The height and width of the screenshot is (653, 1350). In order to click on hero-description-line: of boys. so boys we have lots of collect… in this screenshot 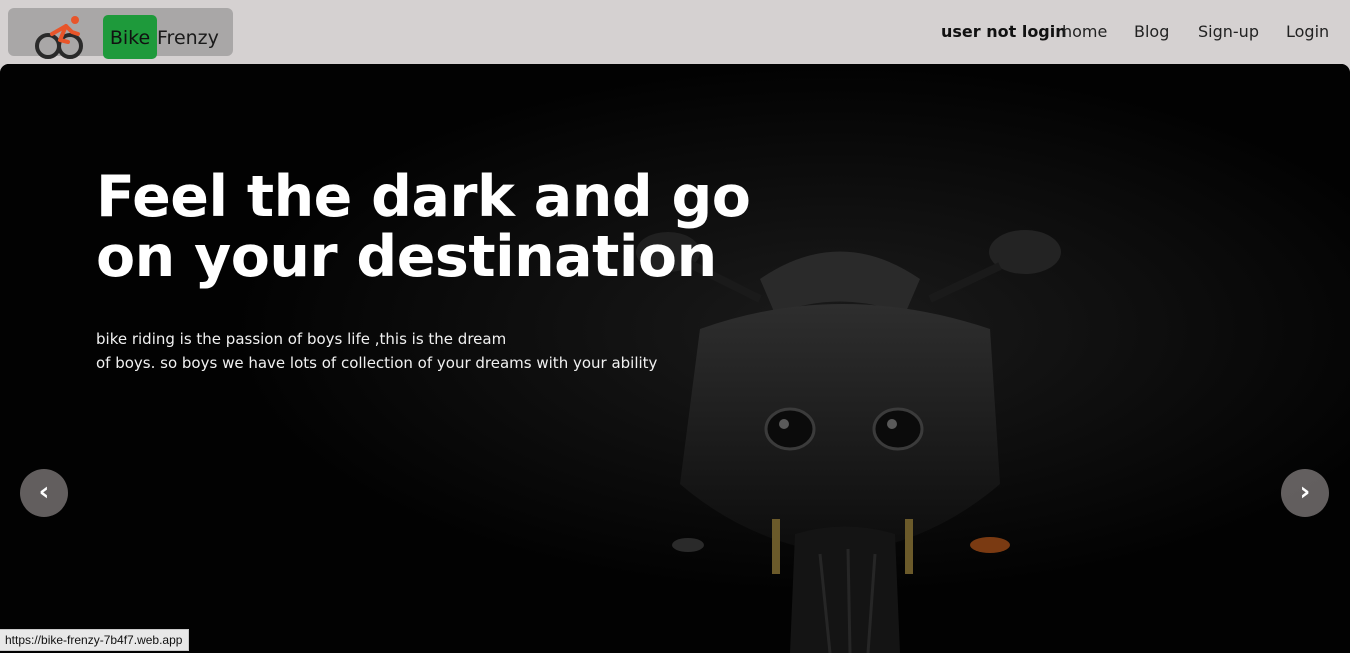, I will do `click(377, 363)`.